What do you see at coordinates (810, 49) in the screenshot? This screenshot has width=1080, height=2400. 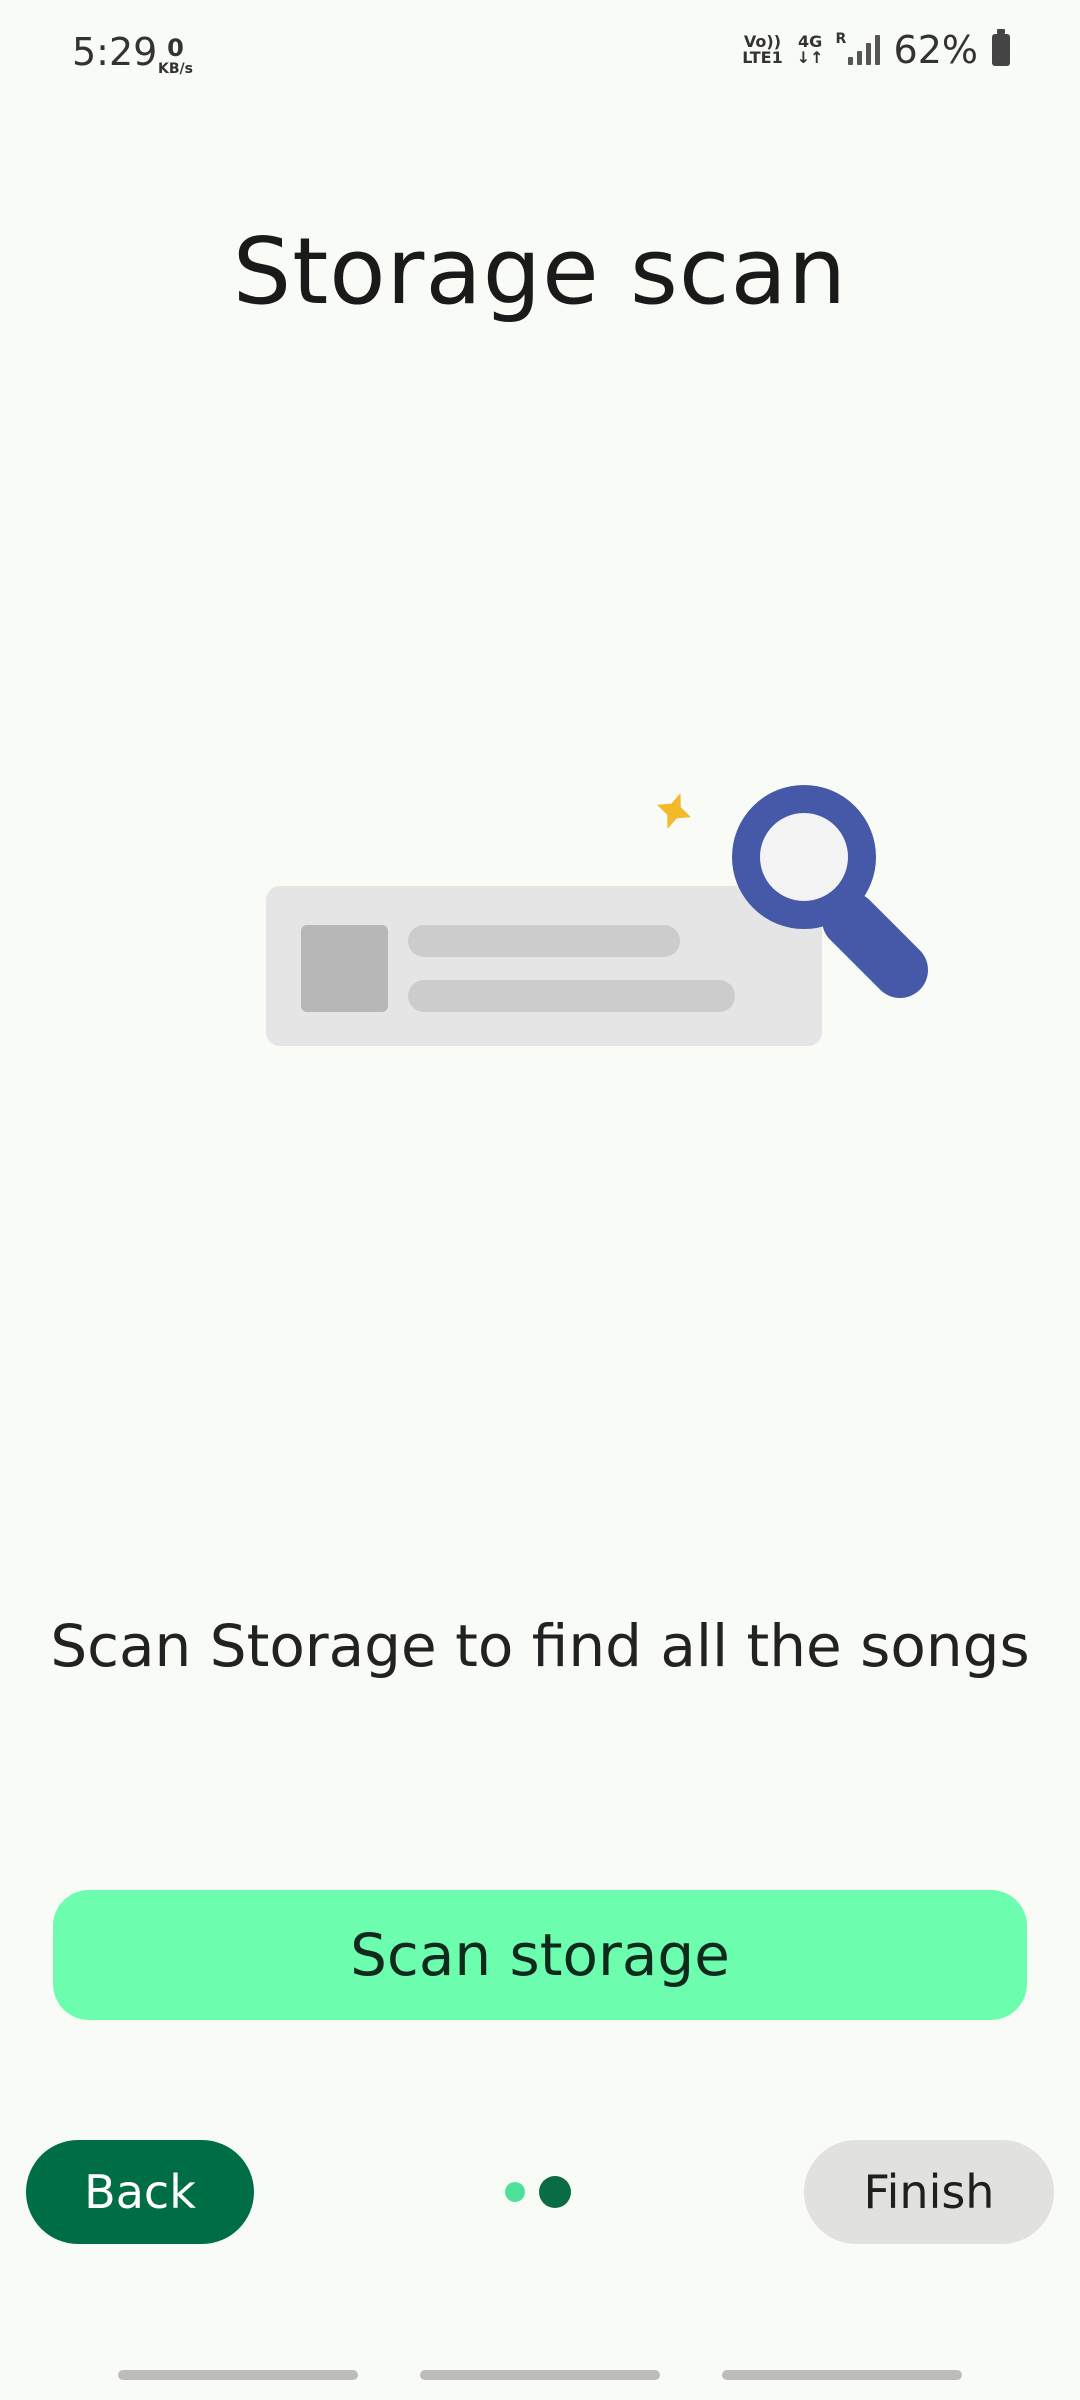 I see `mobile-data-icon: 4G ↓↑` at bounding box center [810, 49].